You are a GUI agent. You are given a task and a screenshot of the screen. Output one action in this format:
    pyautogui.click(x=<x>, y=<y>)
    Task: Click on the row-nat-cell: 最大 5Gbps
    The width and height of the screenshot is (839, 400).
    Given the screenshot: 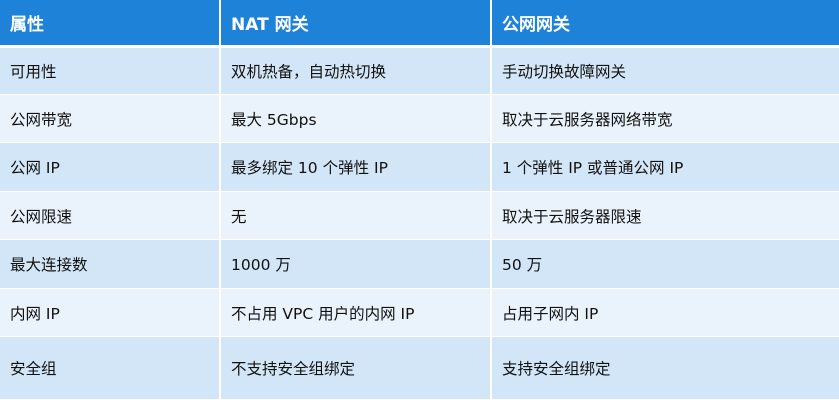 What is the action you would take?
    pyautogui.click(x=356, y=119)
    